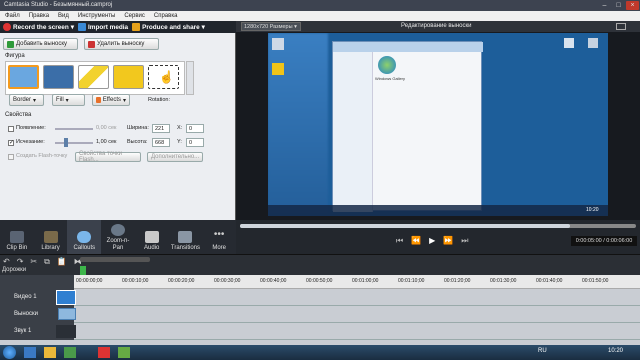 This screenshot has width=640, height=360. I want to click on zoom-slider, so click(115, 259).